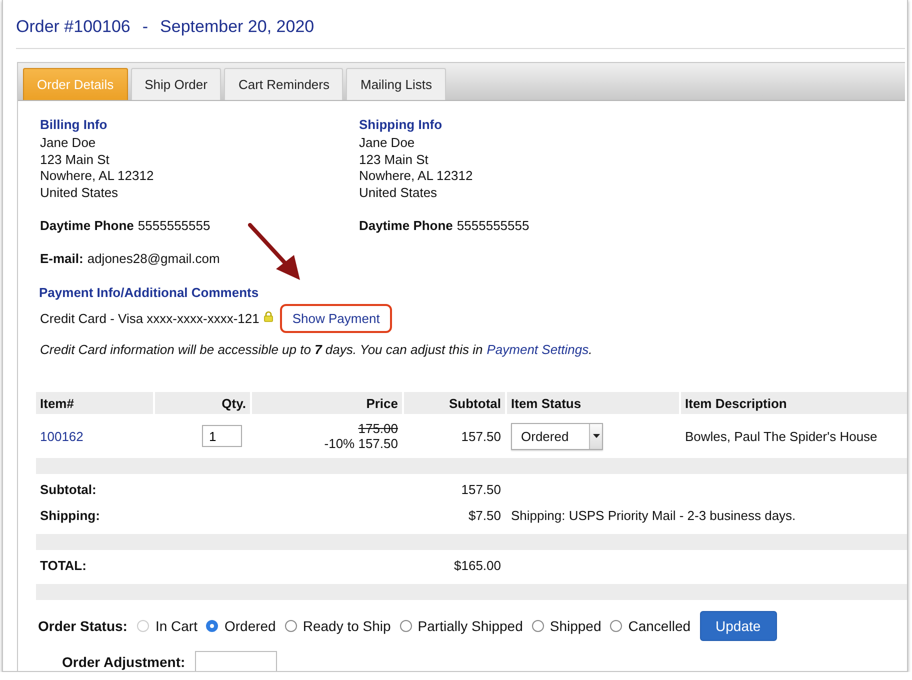  I want to click on section-heading: Payment Info/Additional Comments, so click(149, 292).